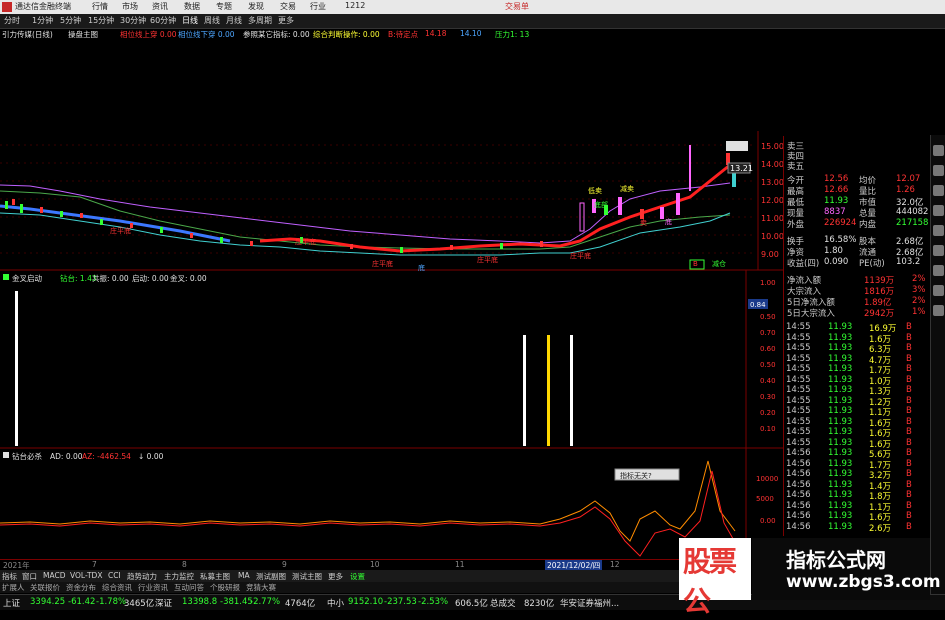  I want to click on info-tab: 竞猜大赛, so click(261, 587).